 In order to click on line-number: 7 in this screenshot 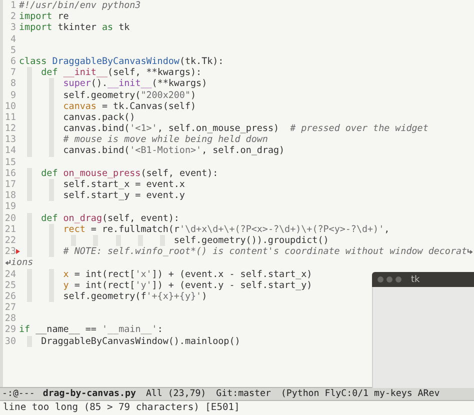, I will do `click(12, 72)`.